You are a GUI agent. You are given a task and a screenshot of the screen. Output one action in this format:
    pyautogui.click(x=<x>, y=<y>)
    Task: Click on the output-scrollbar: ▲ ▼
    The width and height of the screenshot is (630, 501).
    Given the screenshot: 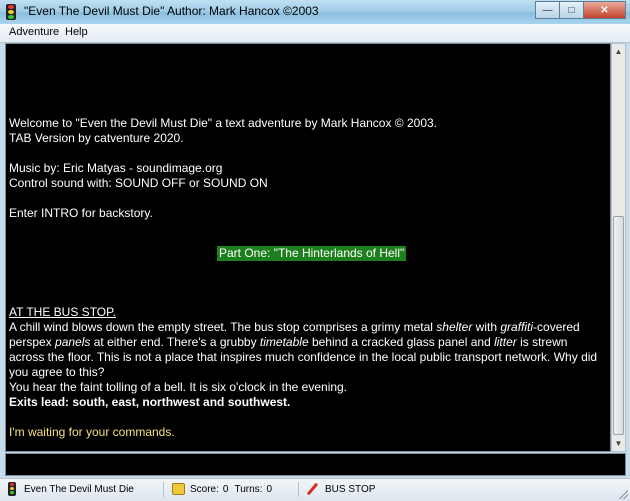 What is the action you would take?
    pyautogui.click(x=618, y=247)
    